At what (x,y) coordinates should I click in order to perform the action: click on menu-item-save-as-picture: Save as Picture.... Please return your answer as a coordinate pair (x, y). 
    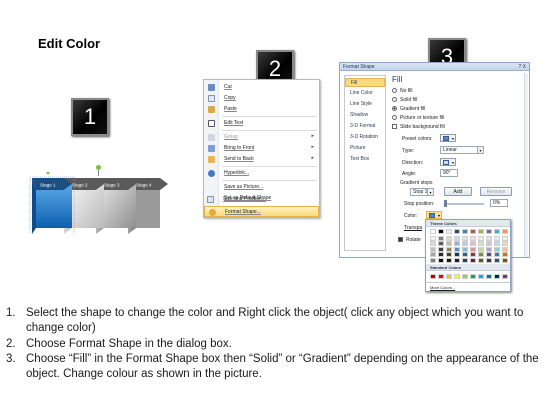
    Looking at the image, I should click on (261, 187).